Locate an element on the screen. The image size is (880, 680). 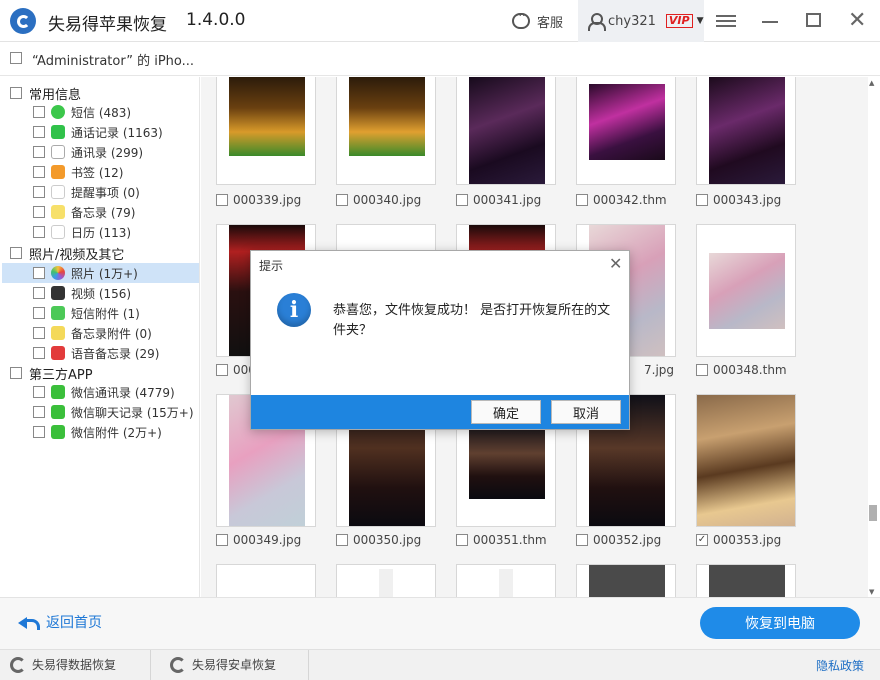
file-label: 000340.jpg is located at coordinates (378, 200).